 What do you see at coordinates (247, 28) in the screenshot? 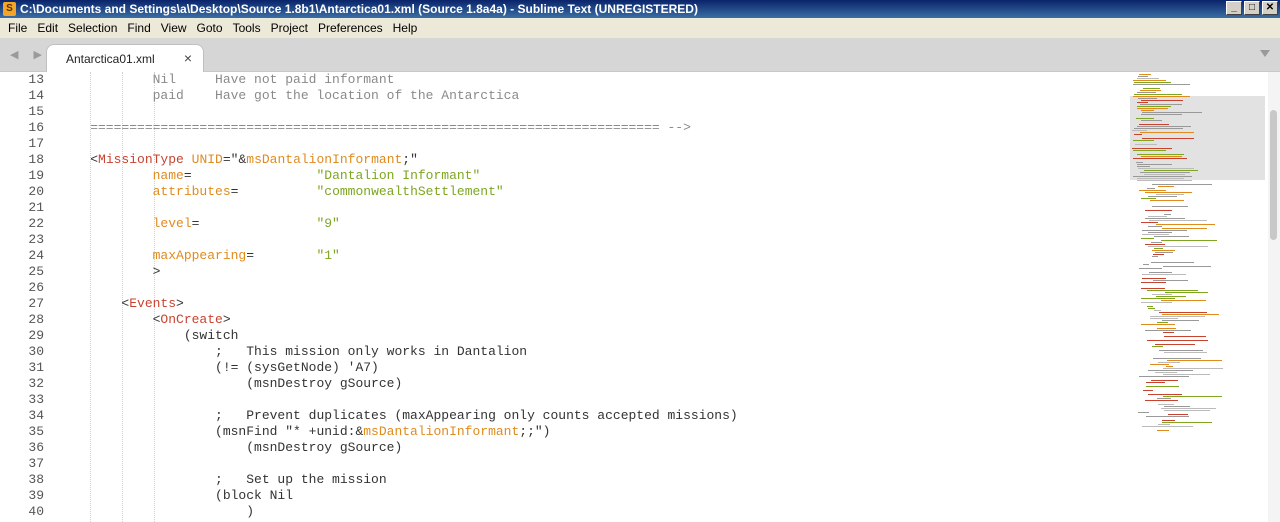
I see `menu-tools: Tools` at bounding box center [247, 28].